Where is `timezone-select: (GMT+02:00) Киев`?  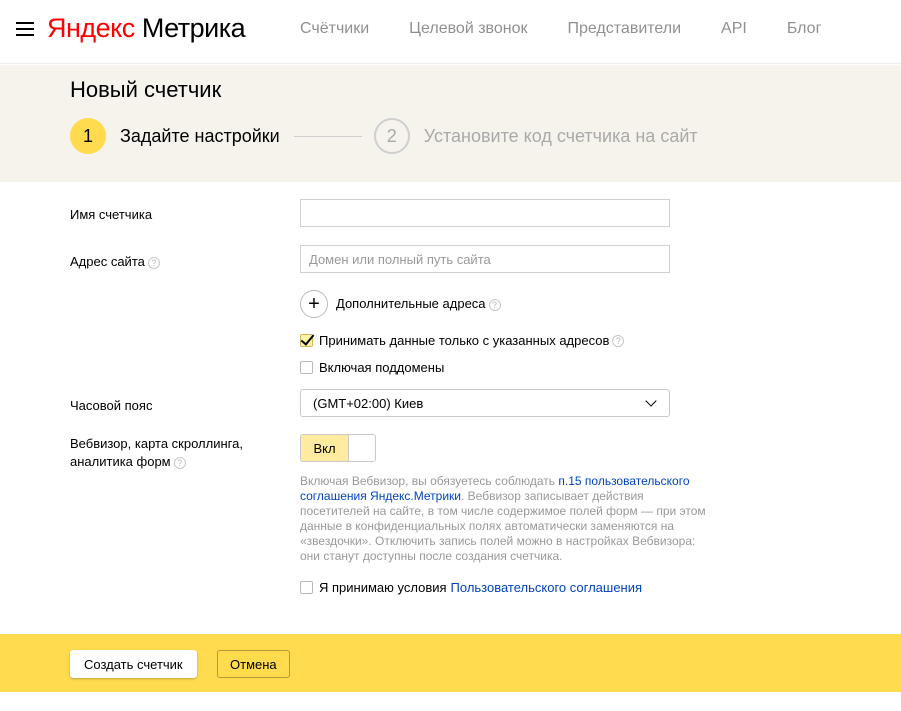
timezone-select: (GMT+02:00) Киев is located at coordinates (485, 403).